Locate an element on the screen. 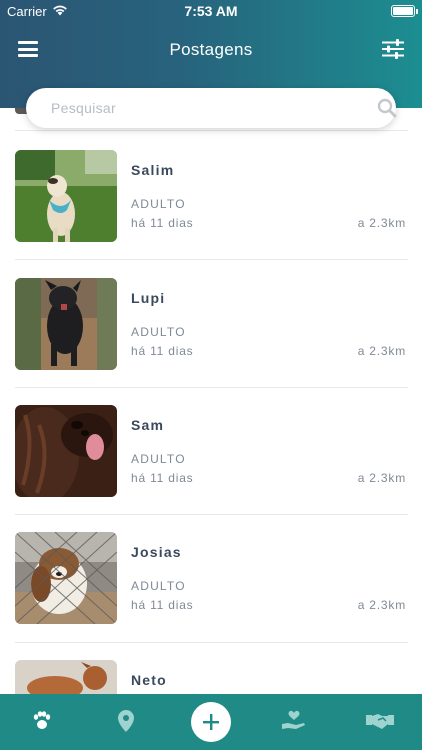 Image resolution: width=422 pixels, height=750 pixels. tab-donations is located at coordinates (294, 722).